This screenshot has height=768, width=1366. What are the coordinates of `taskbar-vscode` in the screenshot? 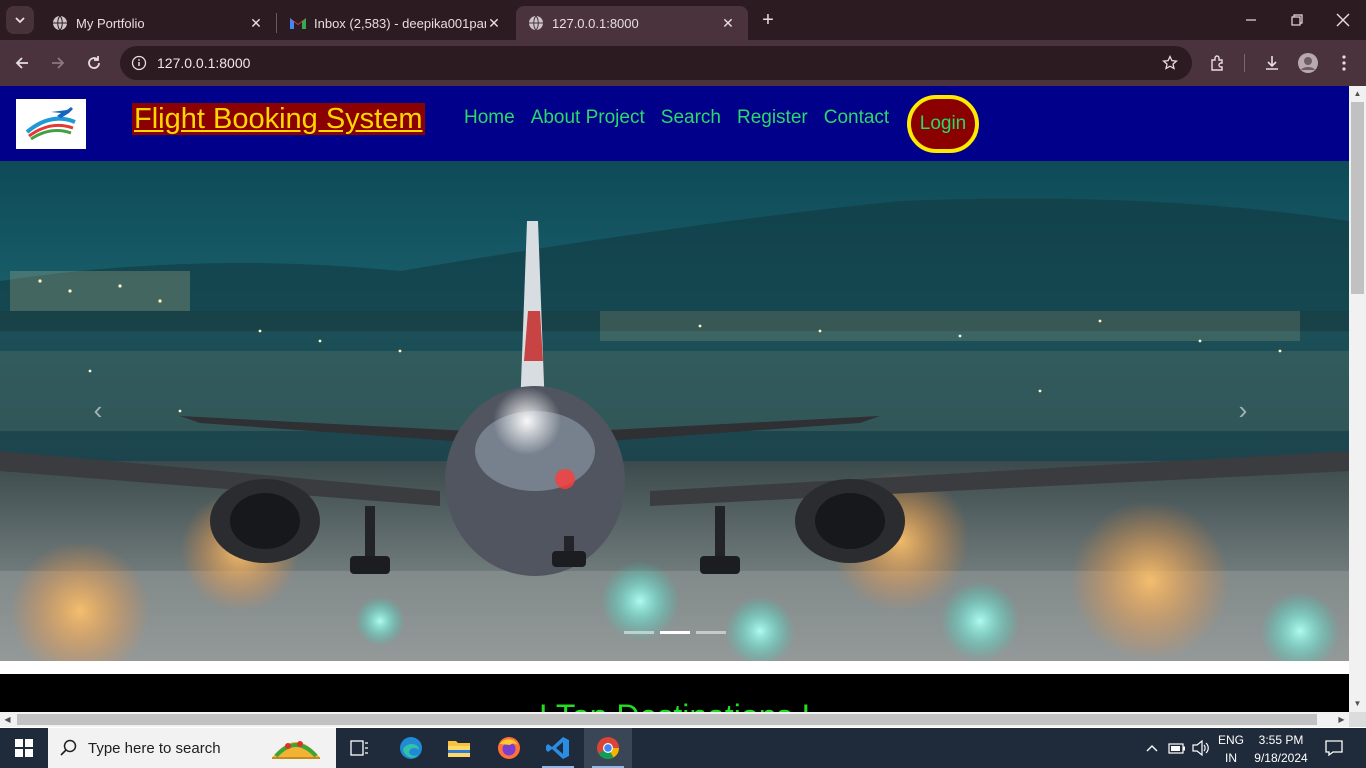 It's located at (558, 748).